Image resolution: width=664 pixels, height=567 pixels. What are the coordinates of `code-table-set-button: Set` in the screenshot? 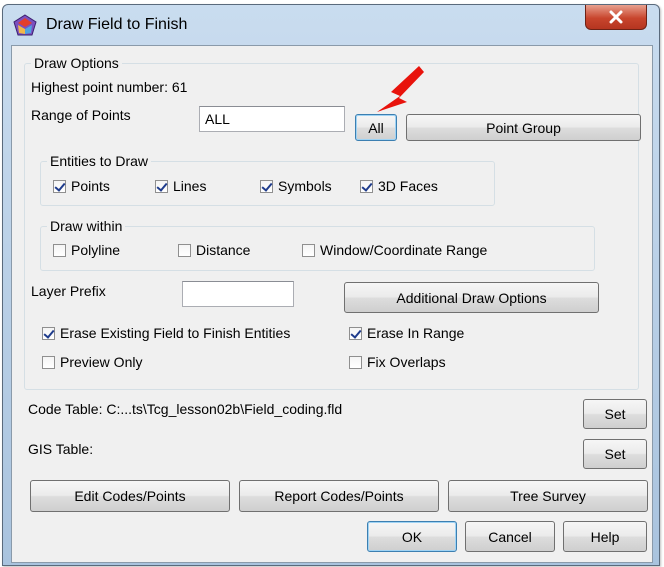 It's located at (615, 414).